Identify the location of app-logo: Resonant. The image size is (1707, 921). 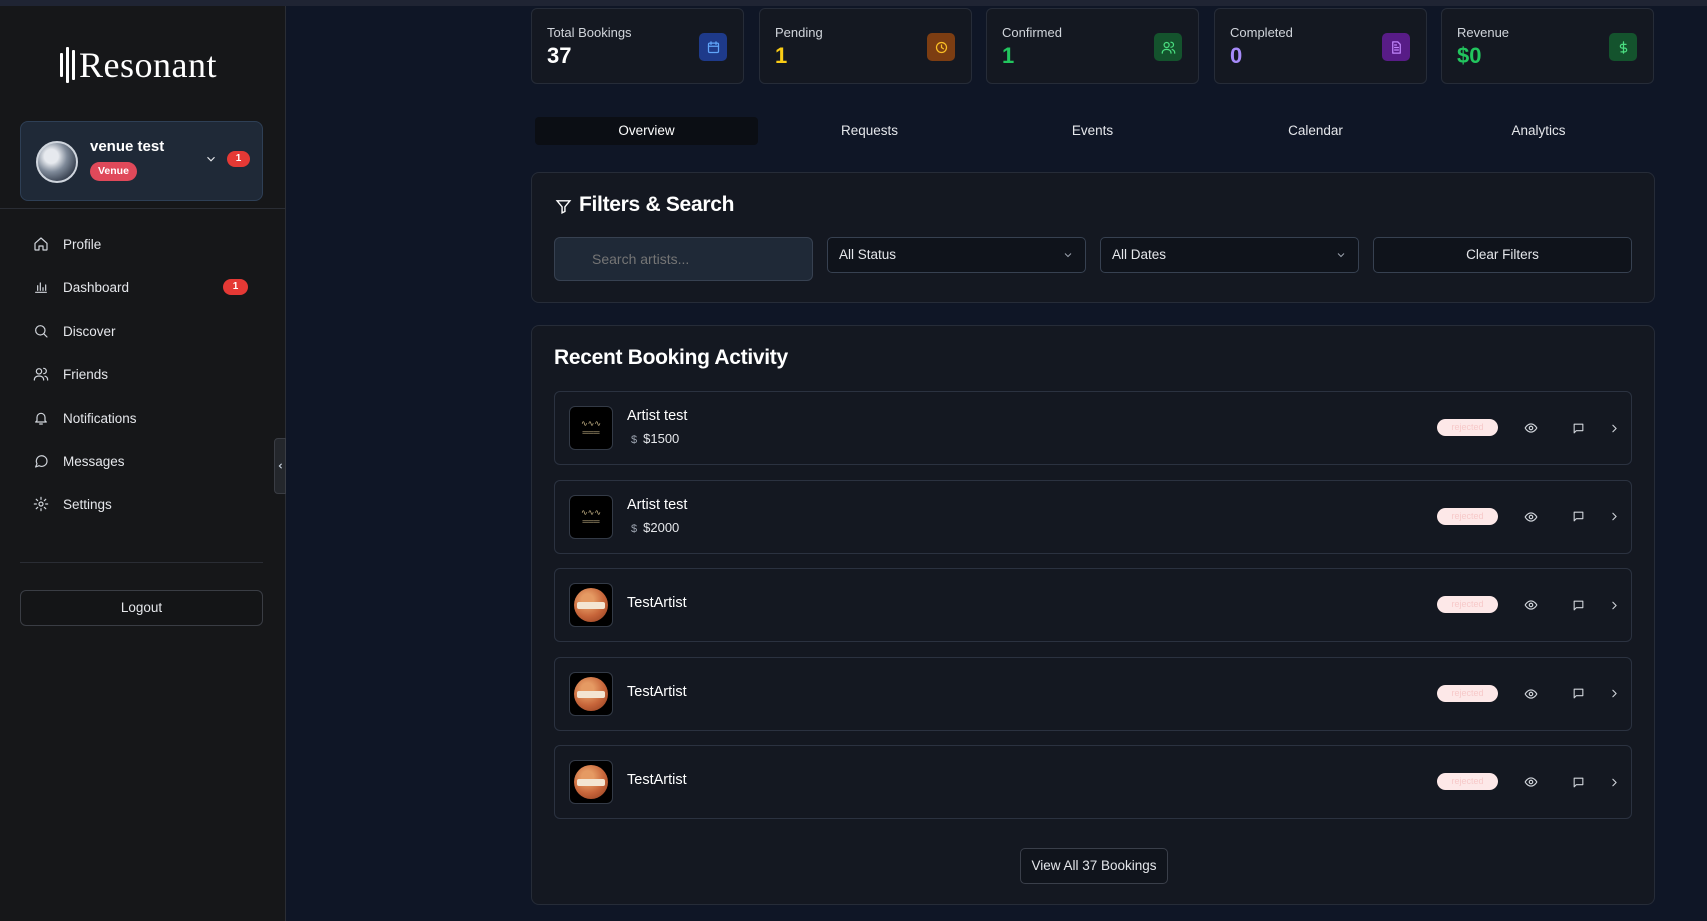
(138, 65).